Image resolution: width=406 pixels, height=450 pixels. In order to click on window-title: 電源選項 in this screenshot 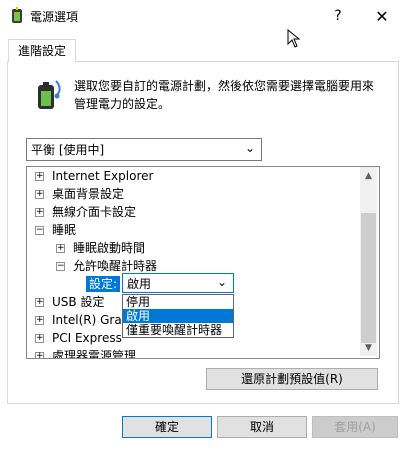, I will do `click(54, 17)`.